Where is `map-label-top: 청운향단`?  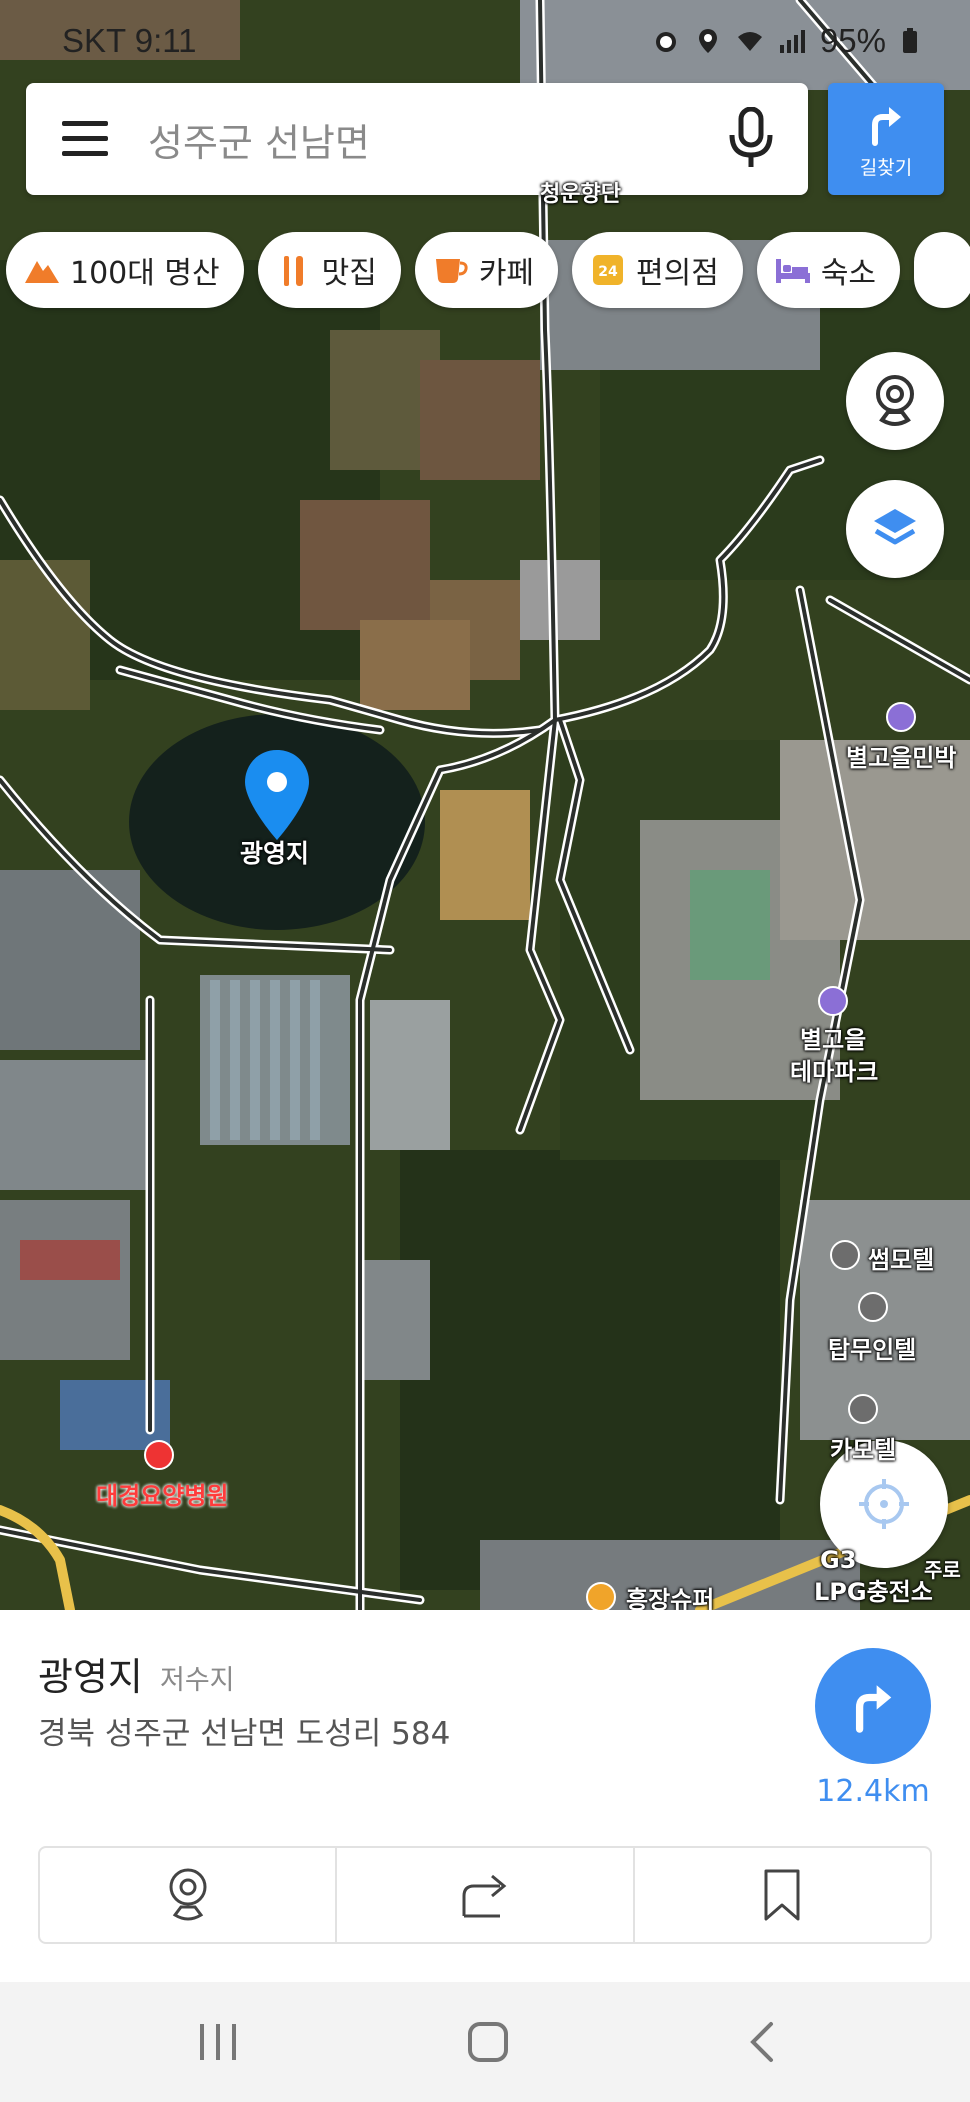
map-label-top: 청운향단 is located at coordinates (580, 194).